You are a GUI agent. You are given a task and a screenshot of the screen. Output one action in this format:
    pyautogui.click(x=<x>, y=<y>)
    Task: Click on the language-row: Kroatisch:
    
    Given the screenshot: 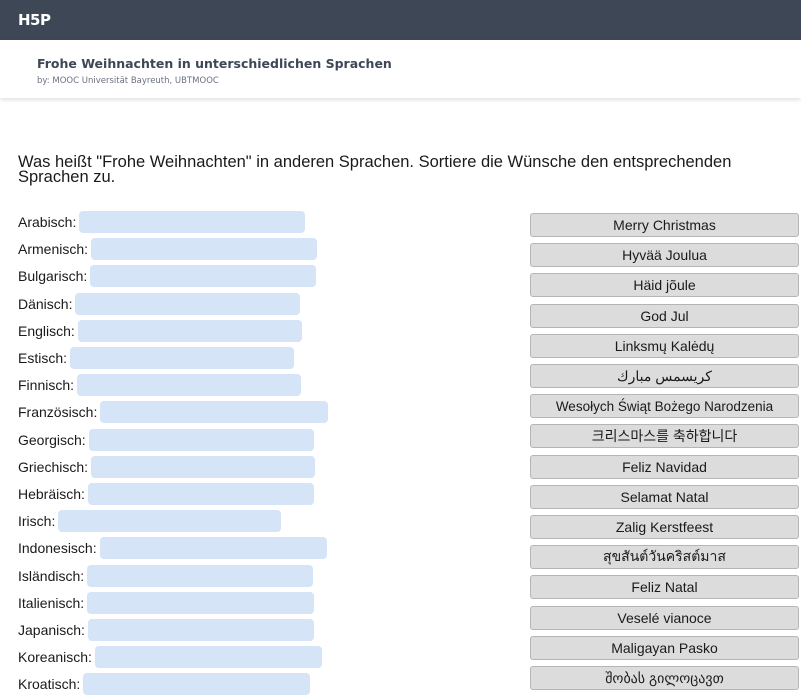 What is the action you would take?
    pyautogui.click(x=164, y=684)
    